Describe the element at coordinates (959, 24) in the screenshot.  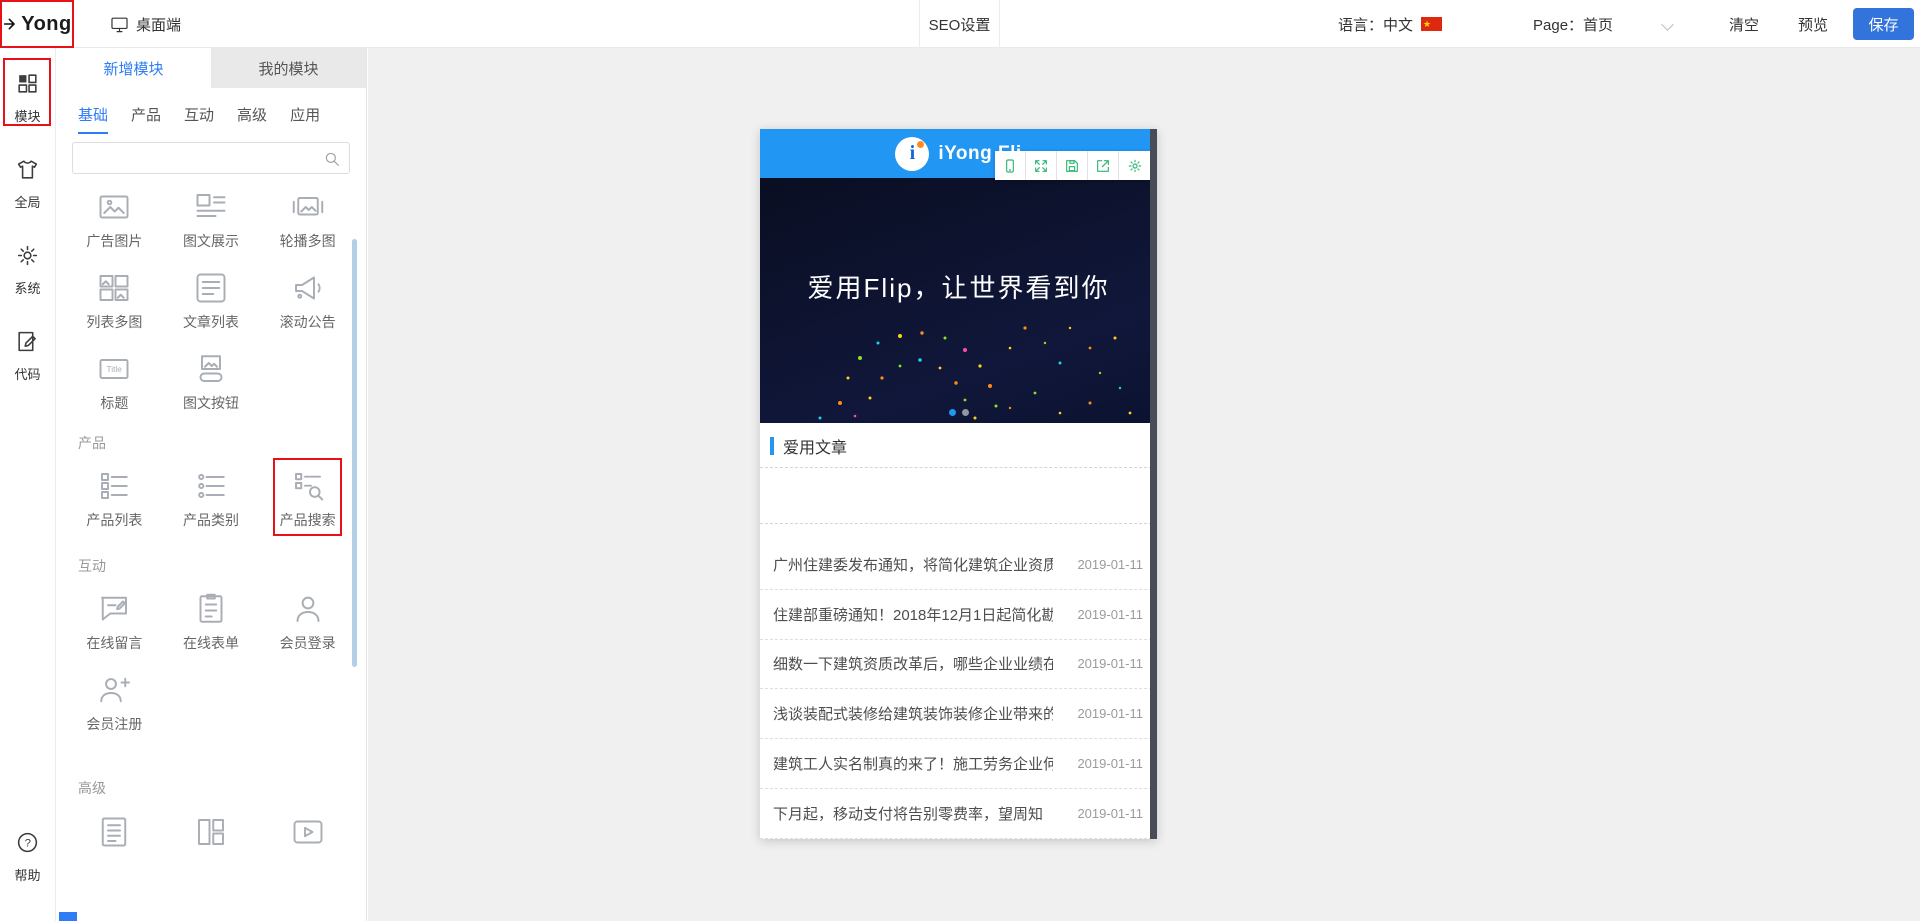
I see `seo-settings-button: SEO设置` at that location.